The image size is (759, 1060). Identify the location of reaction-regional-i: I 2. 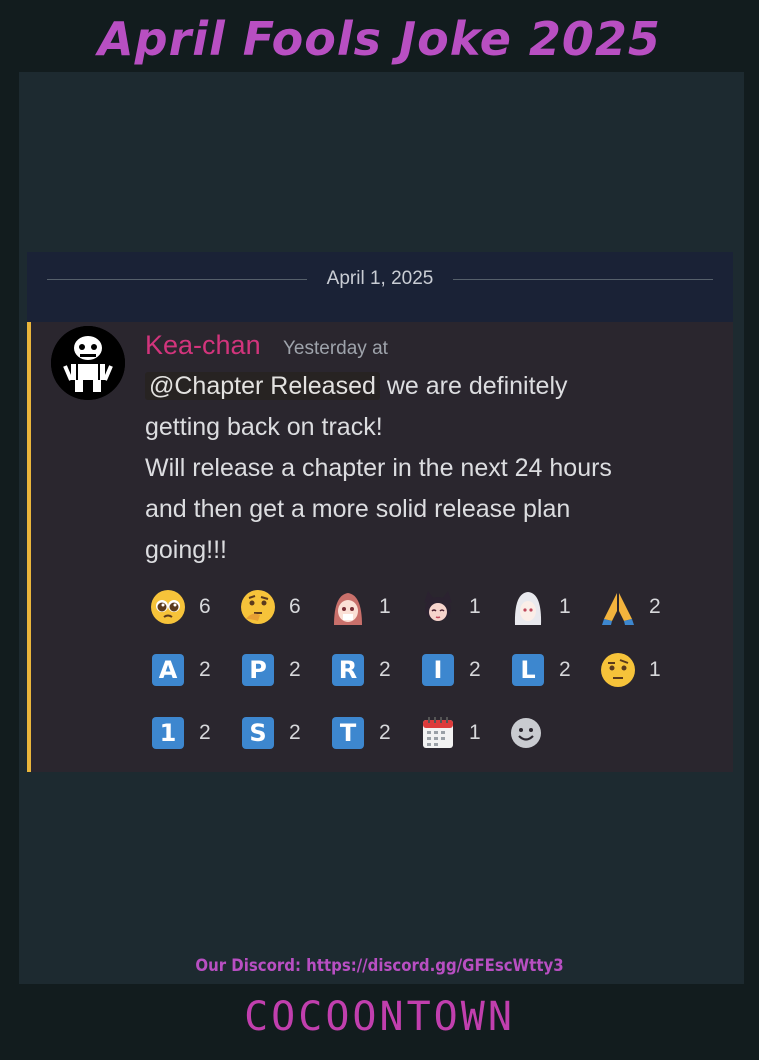
(450, 670).